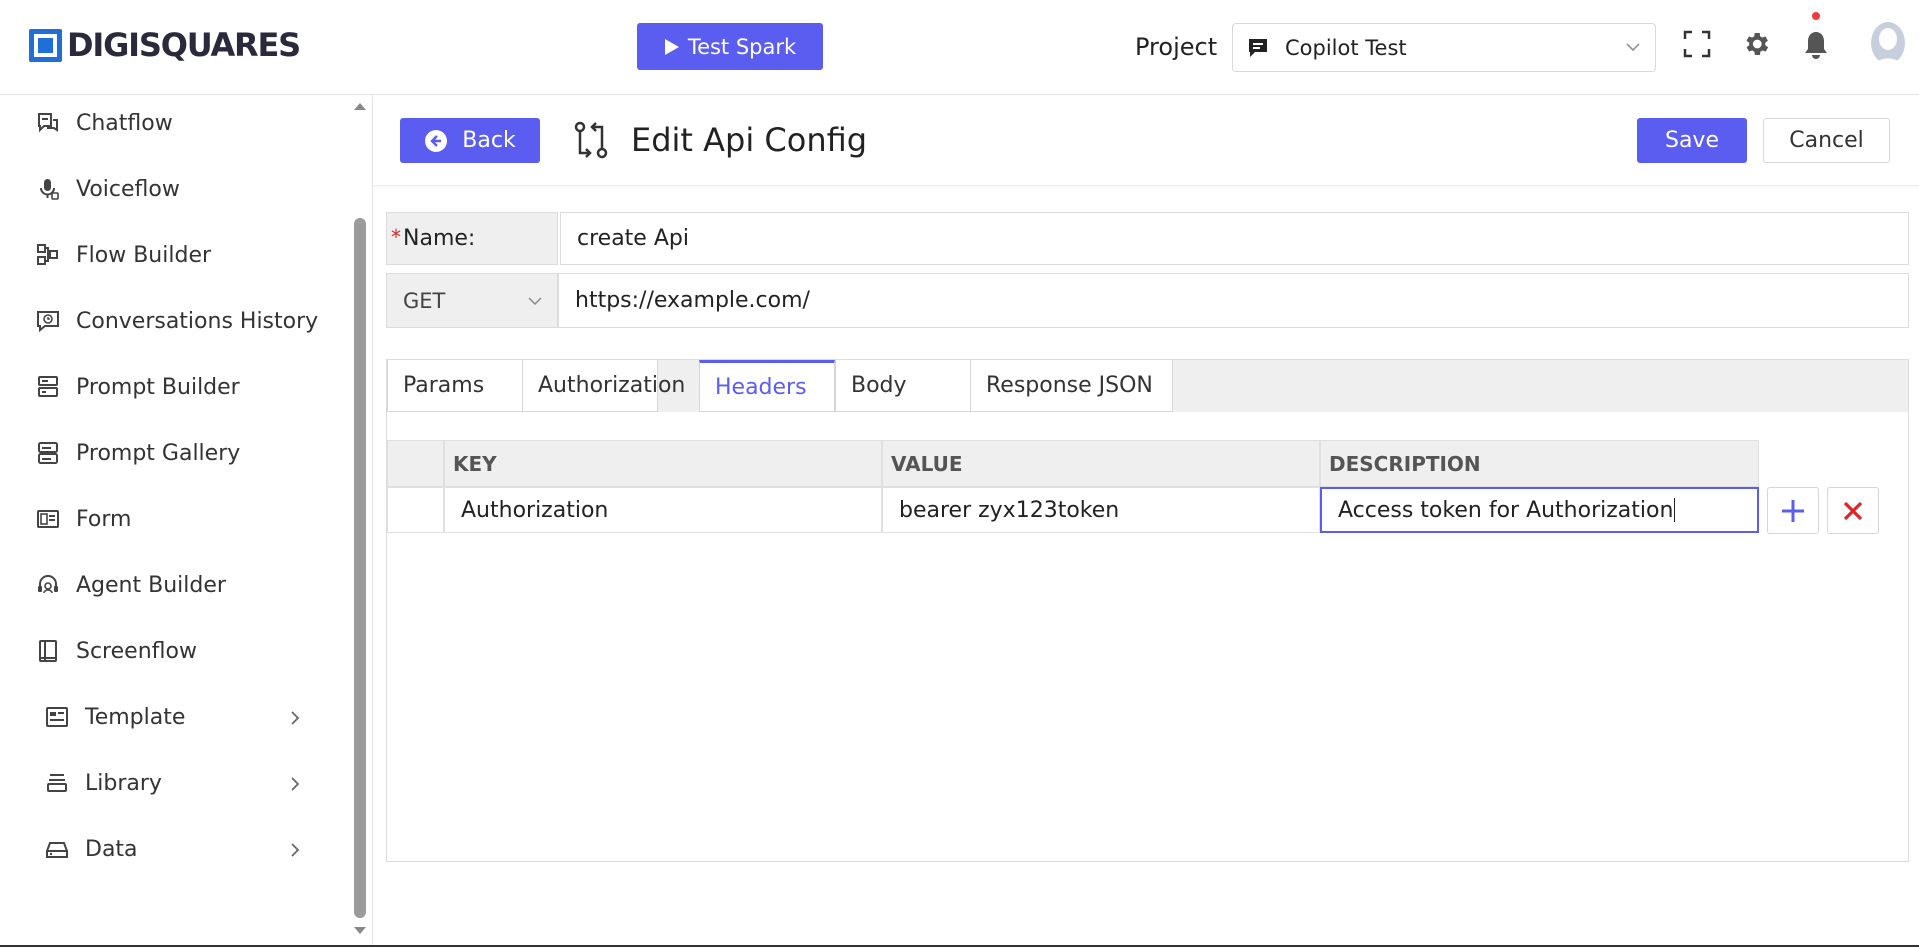  I want to click on delete-row-button, so click(1853, 510).